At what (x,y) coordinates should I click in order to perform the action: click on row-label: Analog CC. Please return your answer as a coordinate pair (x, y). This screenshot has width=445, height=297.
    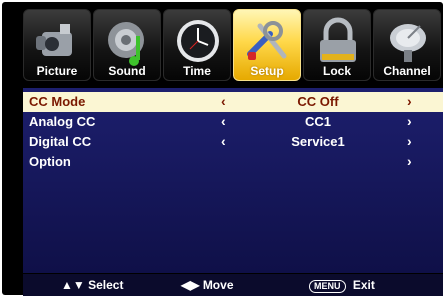
    Looking at the image, I should click on (62, 121).